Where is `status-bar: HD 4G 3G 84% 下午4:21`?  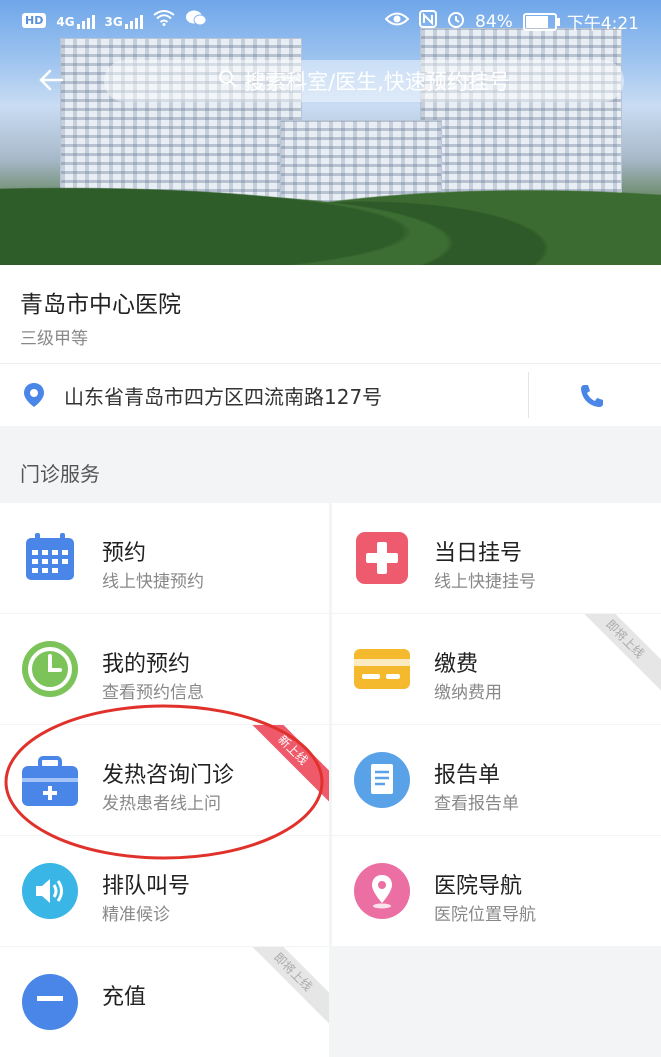
status-bar: HD 4G 3G 84% 下午4:21 is located at coordinates (330, 19).